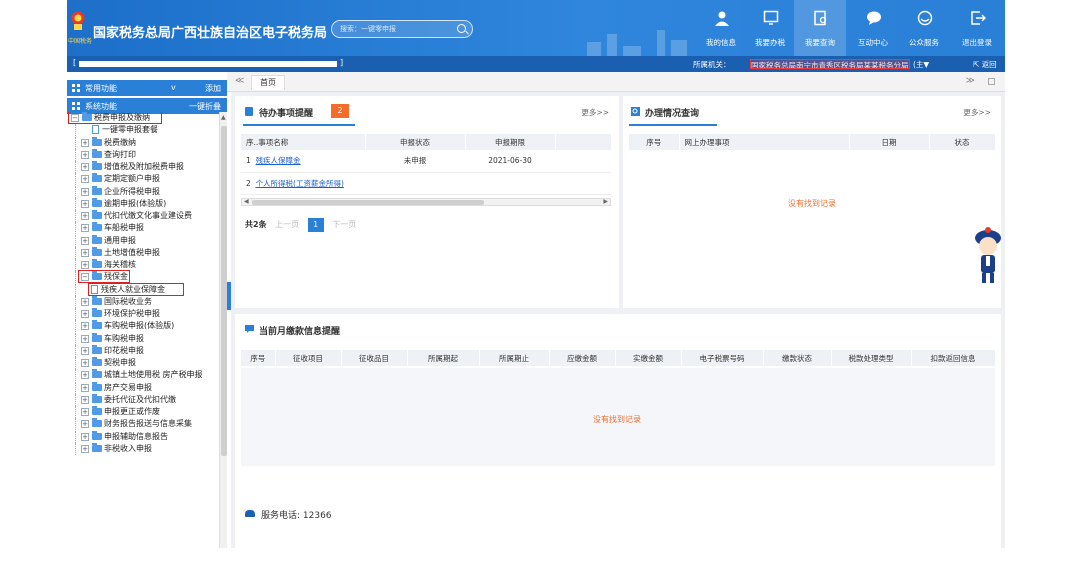  What do you see at coordinates (143, 436) in the screenshot?
I see `tree-item: + 申报辅助信息报告` at bounding box center [143, 436].